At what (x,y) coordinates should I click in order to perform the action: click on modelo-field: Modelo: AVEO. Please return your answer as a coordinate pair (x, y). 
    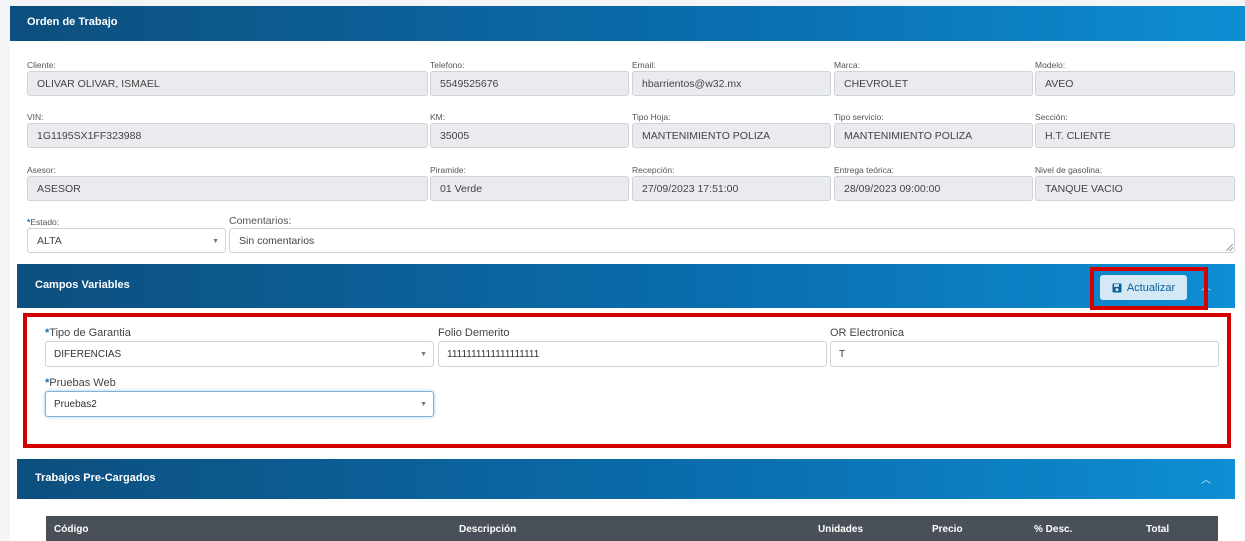
    Looking at the image, I should click on (1135, 77).